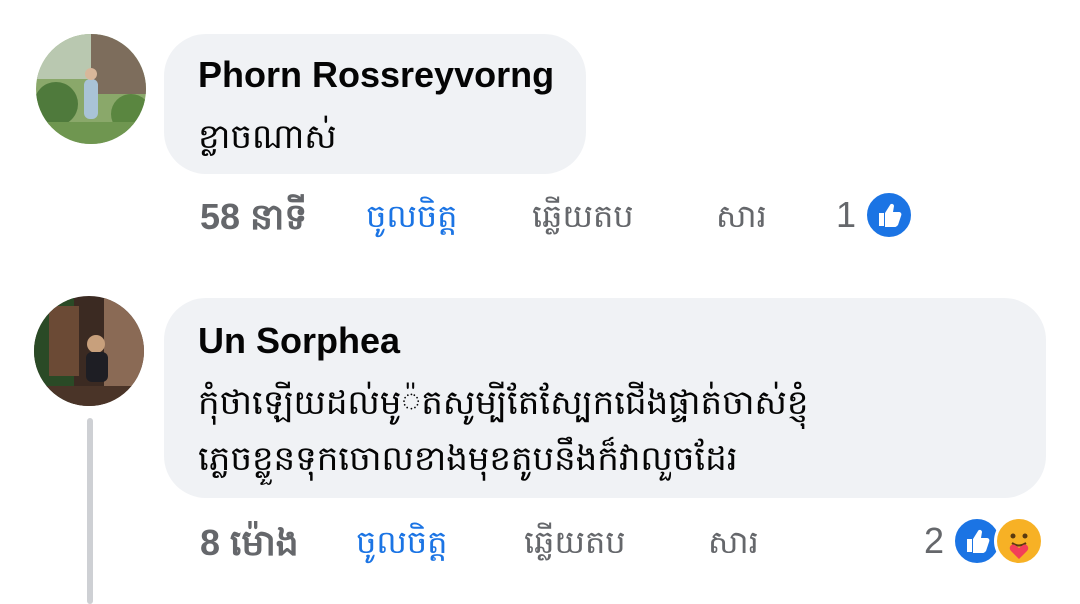 The height and width of the screenshot is (604, 1080). I want to click on like-icon, so click(889, 215).